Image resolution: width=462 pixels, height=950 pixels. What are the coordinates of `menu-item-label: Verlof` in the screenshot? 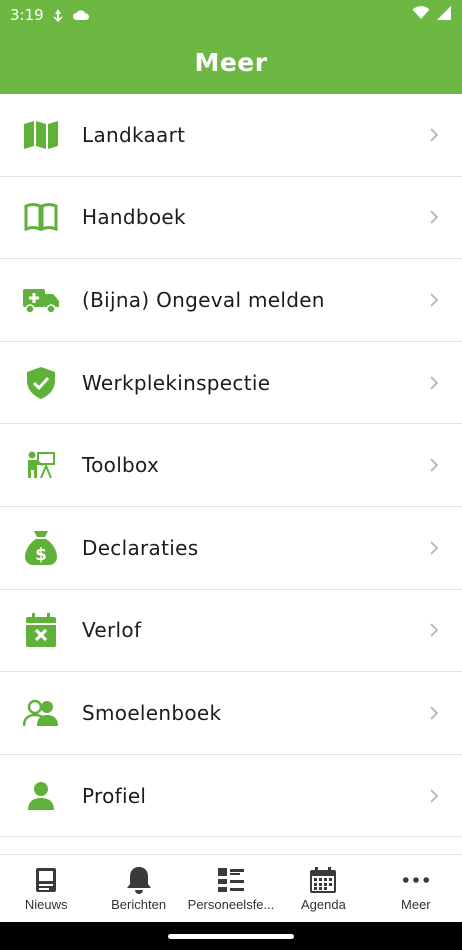 It's located at (112, 630).